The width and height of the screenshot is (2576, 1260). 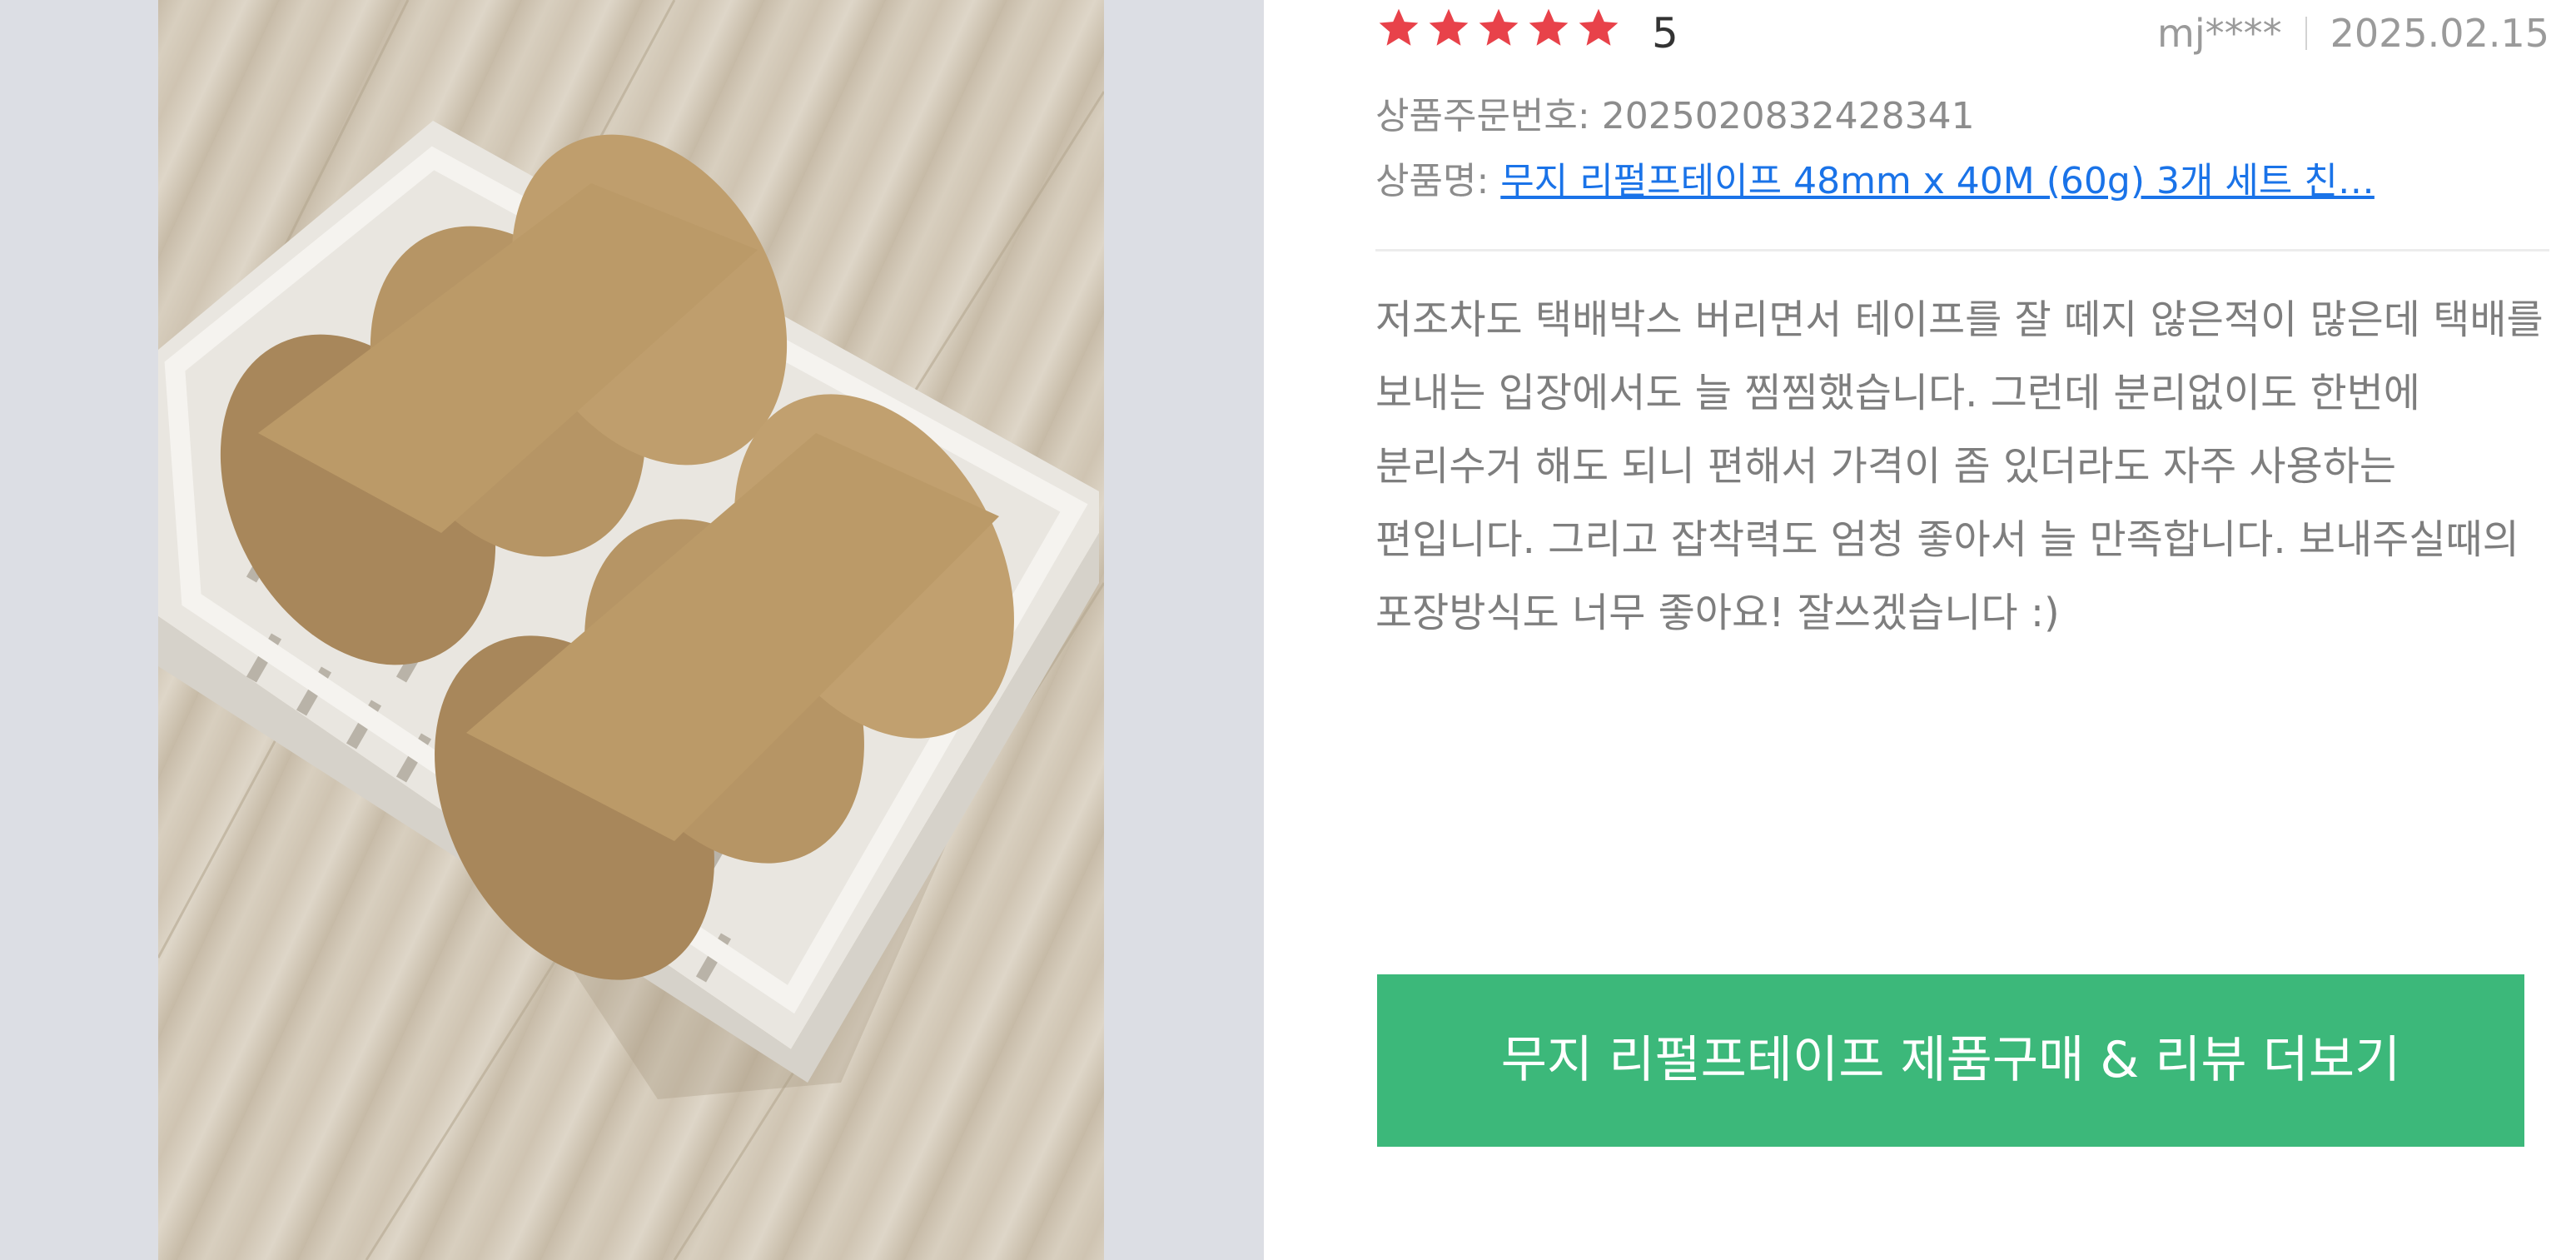 What do you see at coordinates (2219, 33) in the screenshot?
I see `review-author: mj****` at bounding box center [2219, 33].